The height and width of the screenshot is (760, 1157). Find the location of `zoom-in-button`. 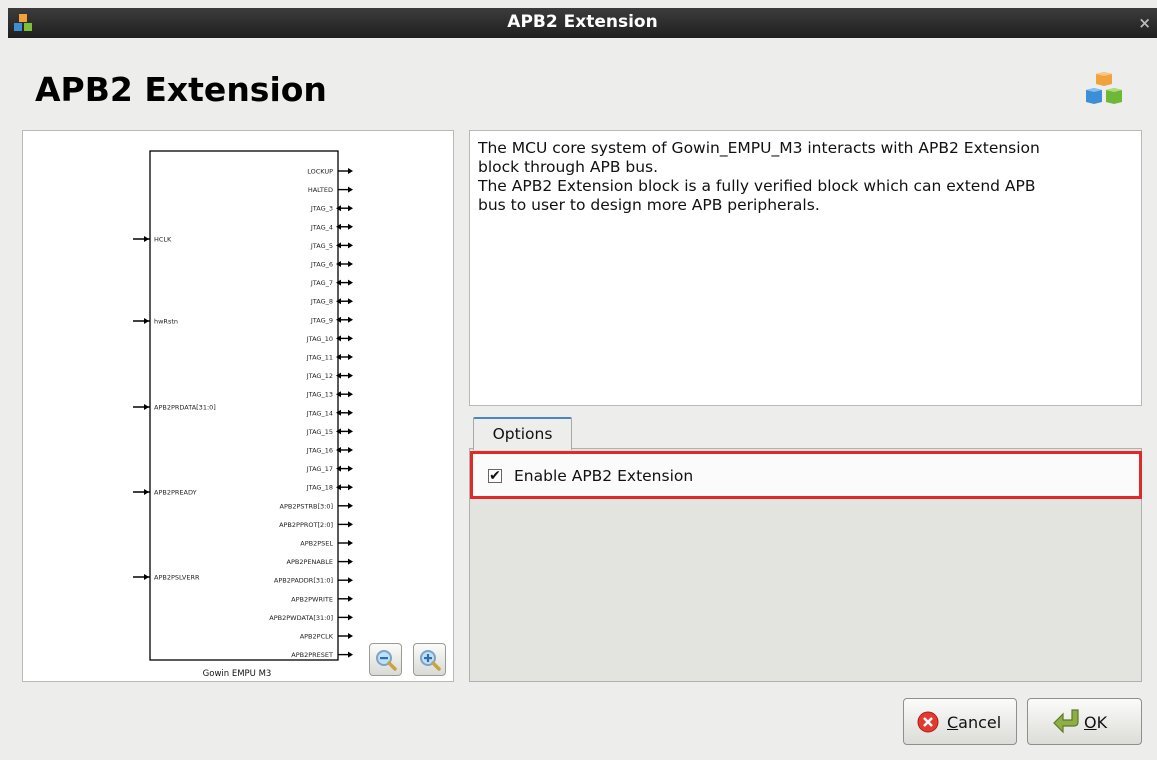

zoom-in-button is located at coordinates (429, 659).